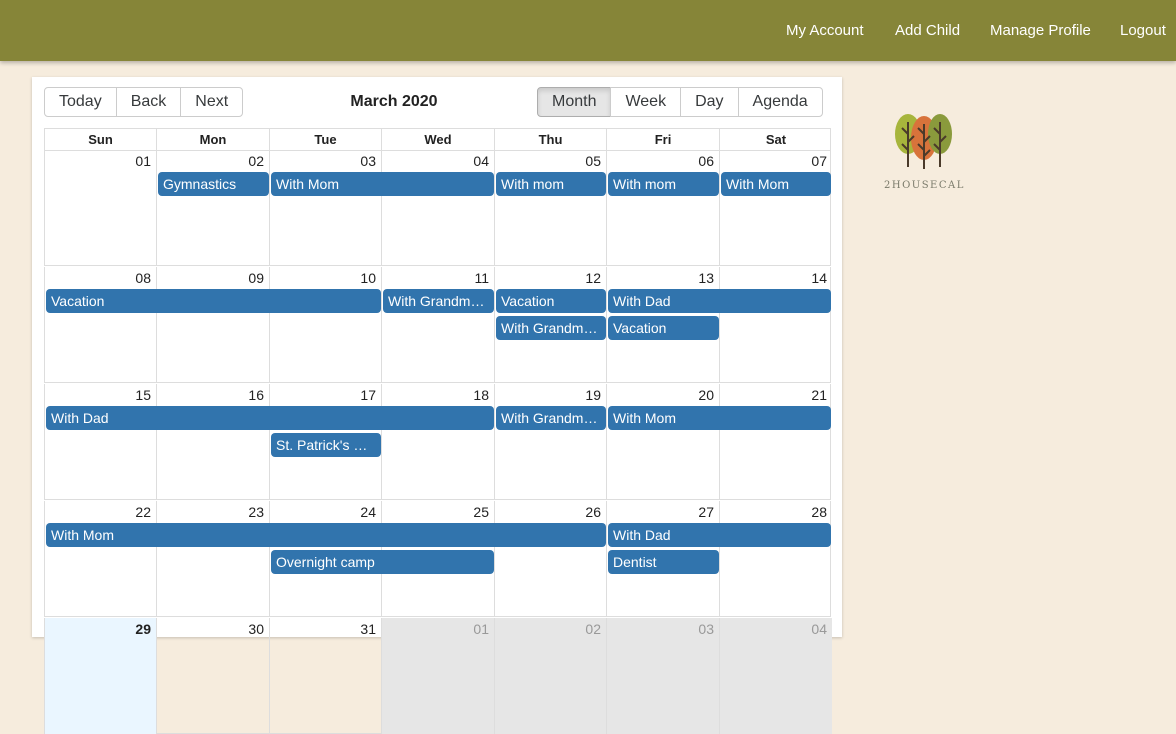 Image resolution: width=1176 pixels, height=734 pixels. What do you see at coordinates (213, 559) in the screenshot?
I see `day-cell: 23` at bounding box center [213, 559].